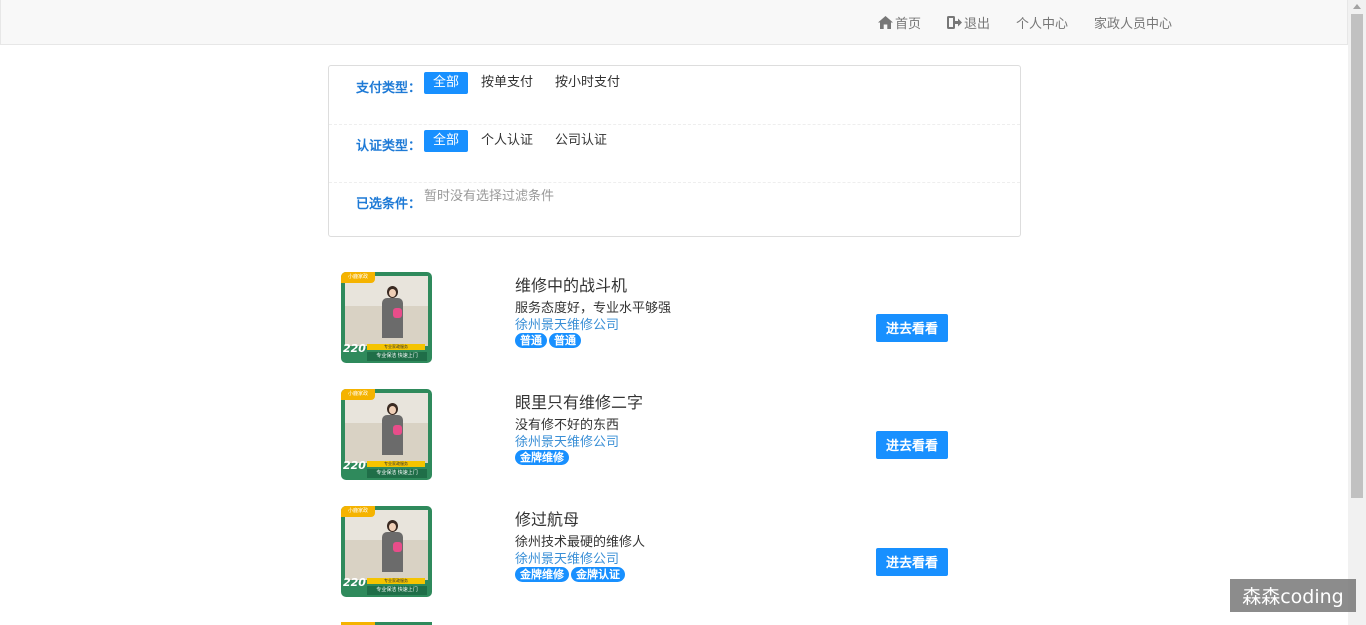 This screenshot has height=625, width=1366. I want to click on nav-staff-center-label: 家政人员中心, so click(1132, 24).